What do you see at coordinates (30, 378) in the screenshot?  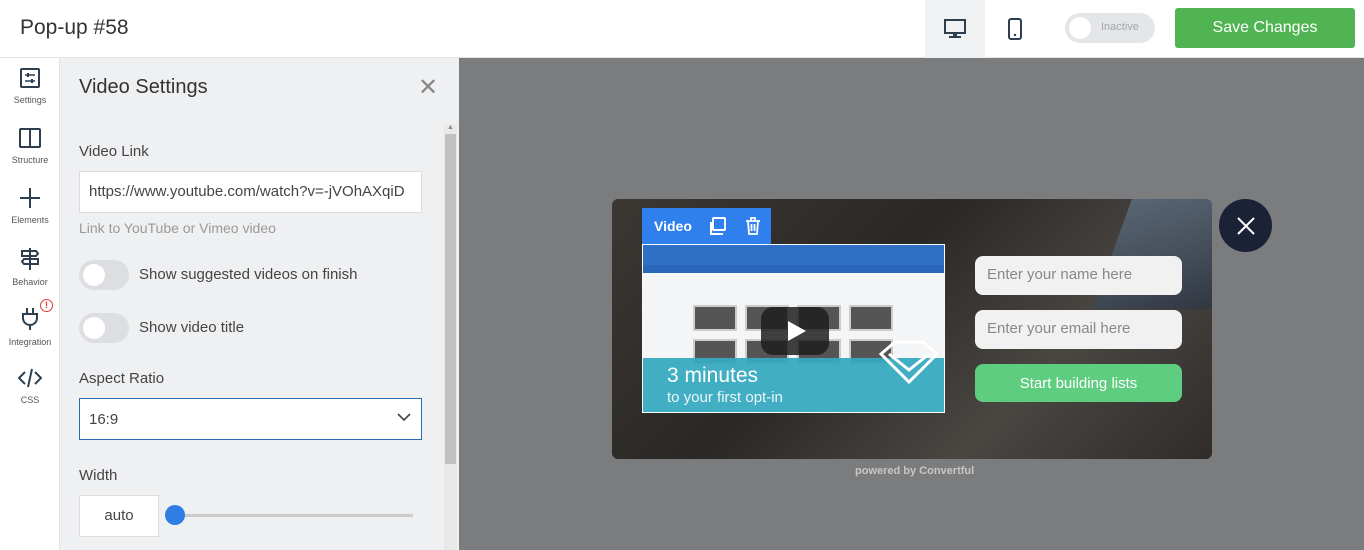 I see `code-icon` at bounding box center [30, 378].